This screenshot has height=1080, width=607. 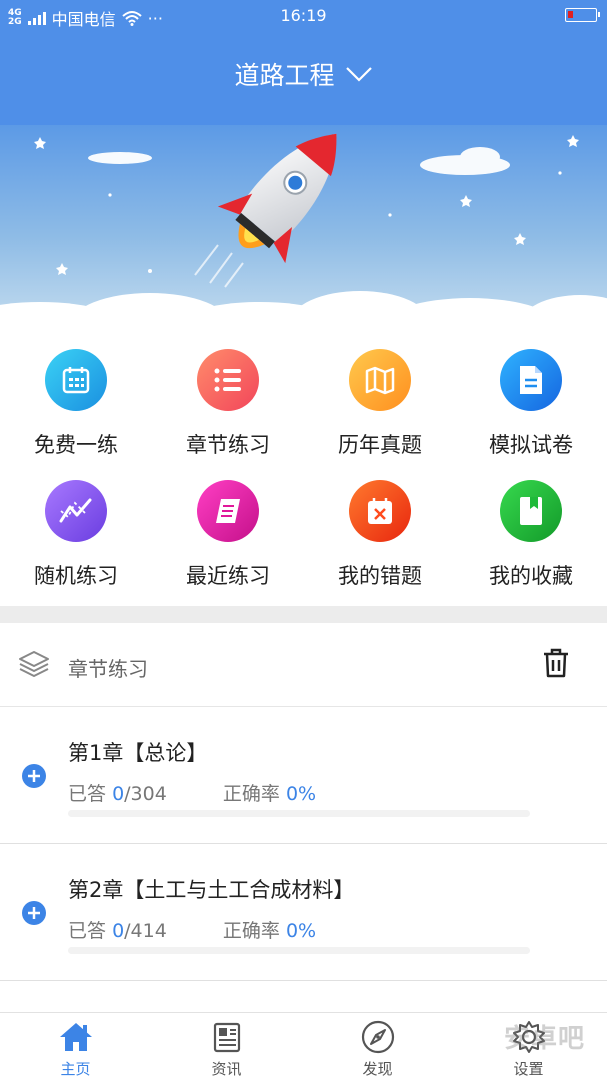 What do you see at coordinates (192, 792) in the screenshot?
I see `chapter-stats: 已答 0/304 正确率 0%` at bounding box center [192, 792].